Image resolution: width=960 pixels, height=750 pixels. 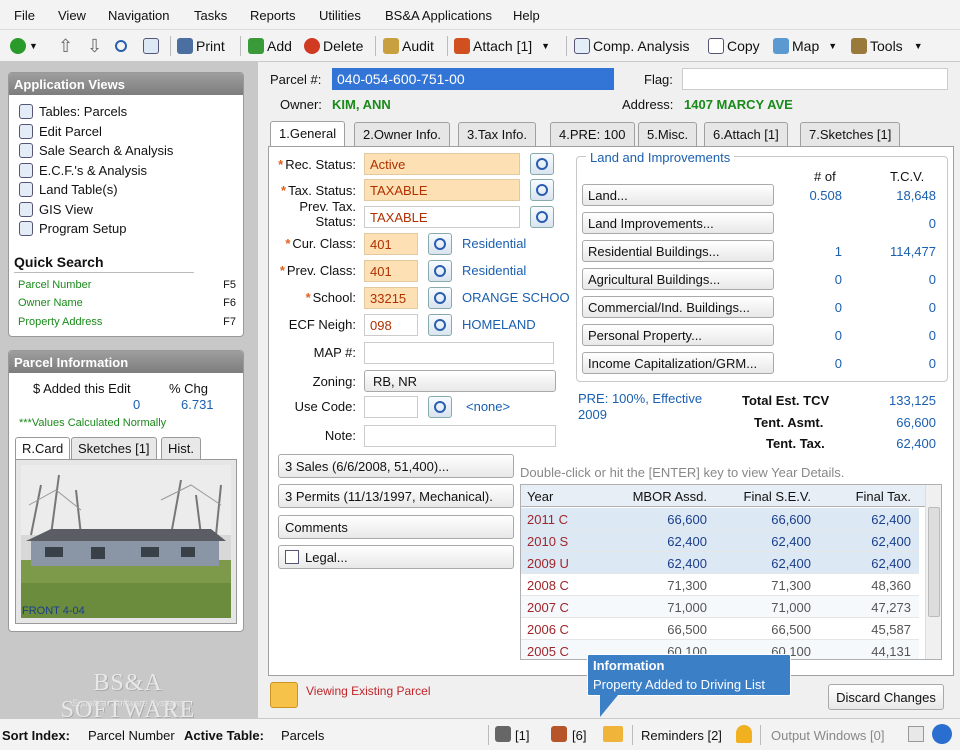 What do you see at coordinates (96, 150) in the screenshot?
I see `view-sale-search: Sale Search & Analysis` at bounding box center [96, 150].